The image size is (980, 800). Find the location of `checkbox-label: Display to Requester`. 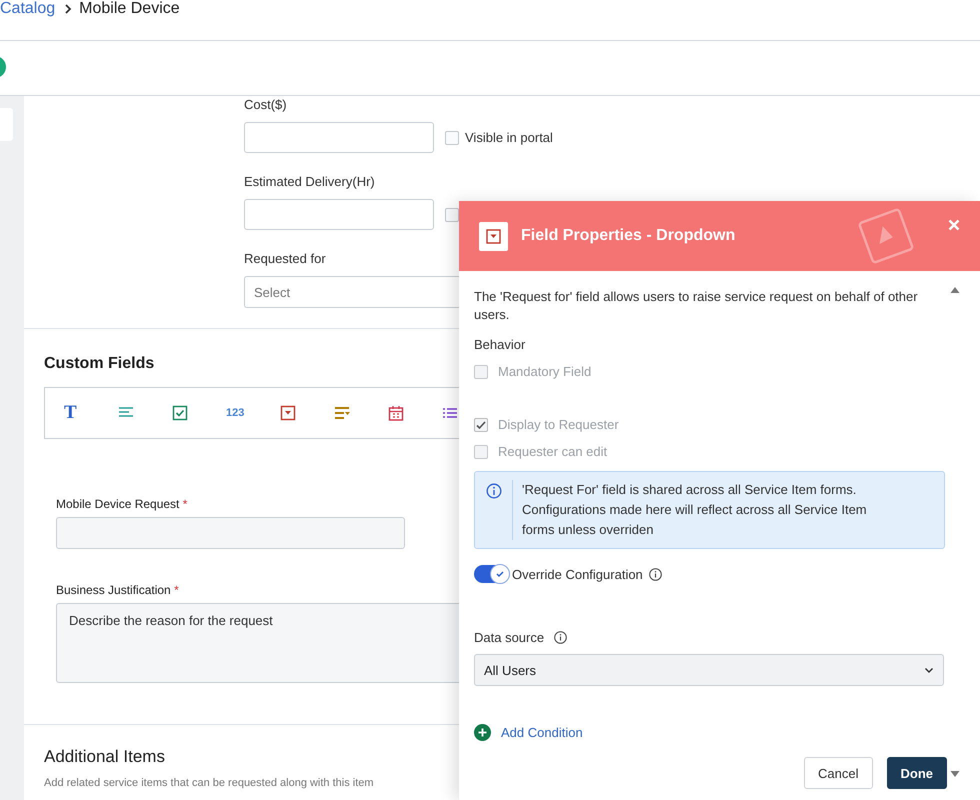

checkbox-label: Display to Requester is located at coordinates (558, 424).